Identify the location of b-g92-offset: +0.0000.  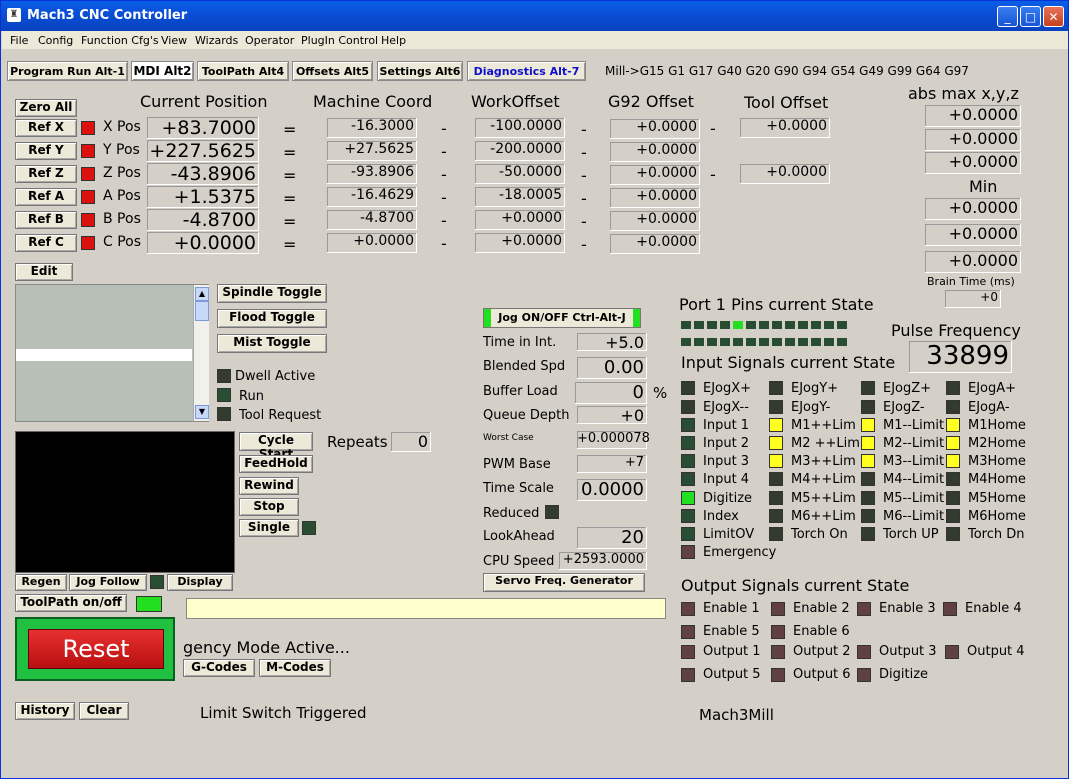
(655, 221).